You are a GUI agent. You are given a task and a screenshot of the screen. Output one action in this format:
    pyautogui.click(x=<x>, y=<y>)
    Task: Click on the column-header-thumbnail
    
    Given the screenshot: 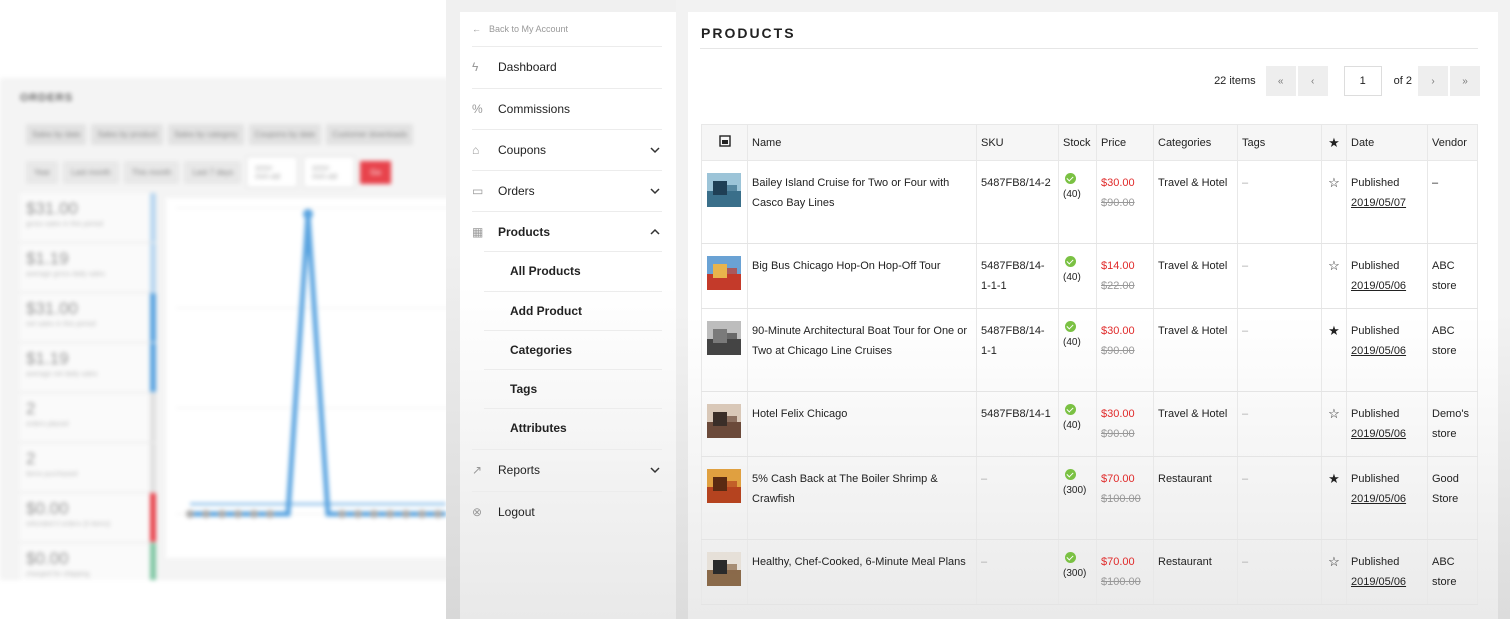 What is the action you would take?
    pyautogui.click(x=724, y=142)
    